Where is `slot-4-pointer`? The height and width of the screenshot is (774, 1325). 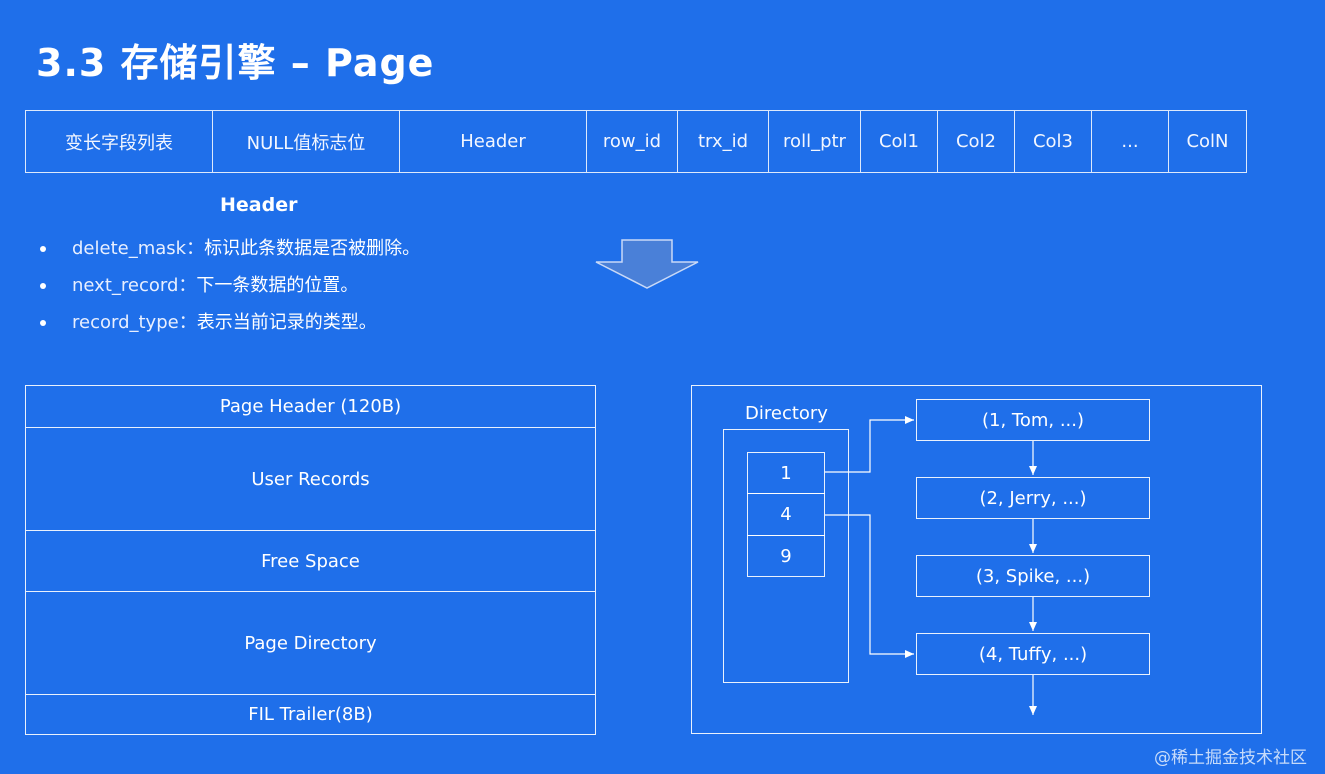
slot-4-pointer is located at coordinates (869, 586).